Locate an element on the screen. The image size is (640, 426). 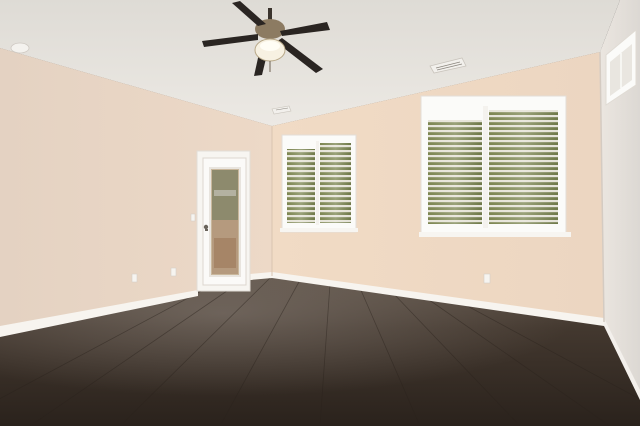
window-middle is located at coordinates (319, 183).